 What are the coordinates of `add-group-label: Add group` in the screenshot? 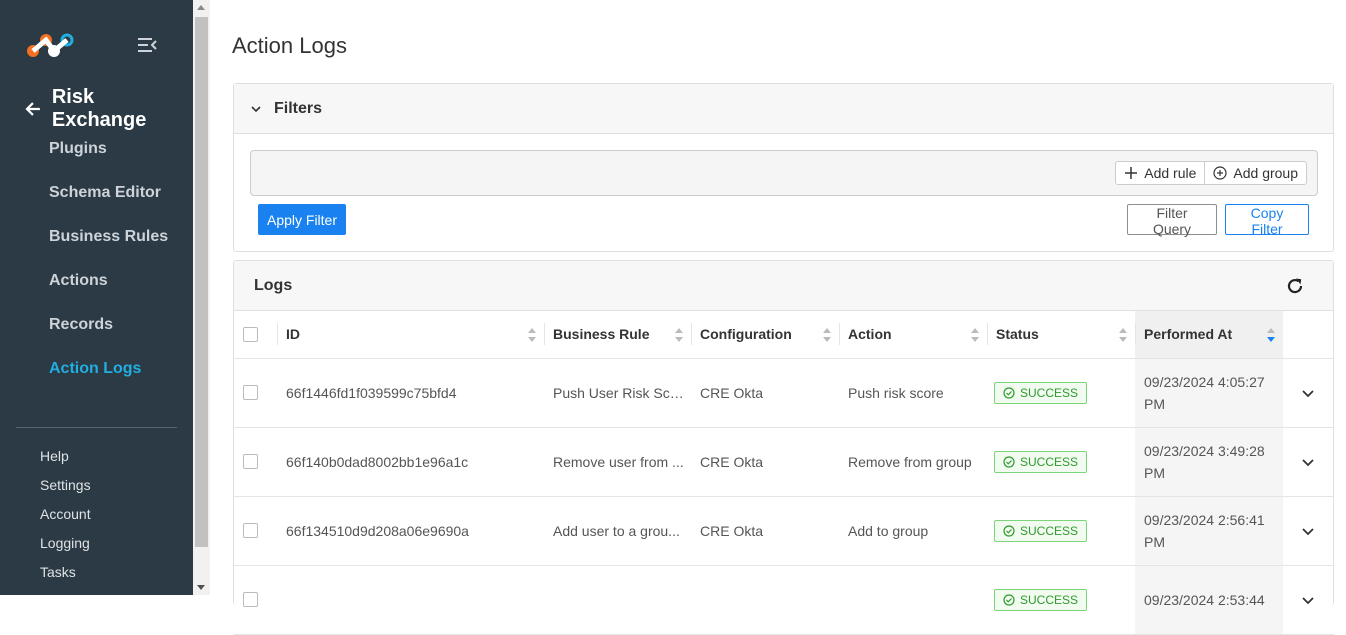 It's located at (1265, 173).